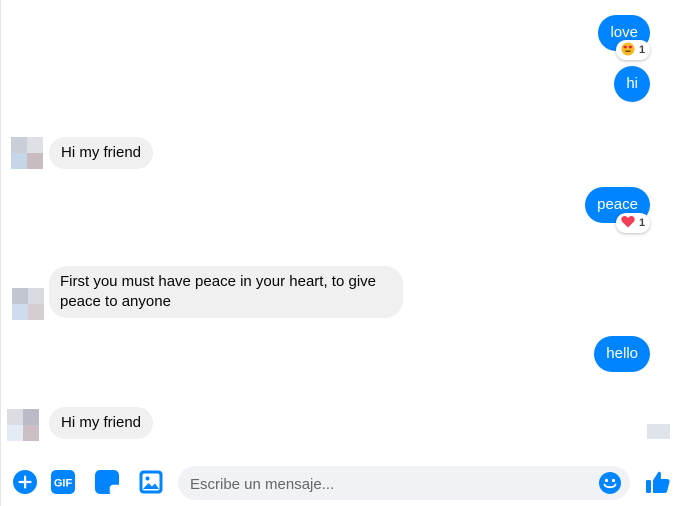  I want to click on message-bubble-outgoing: hello, so click(622, 354).